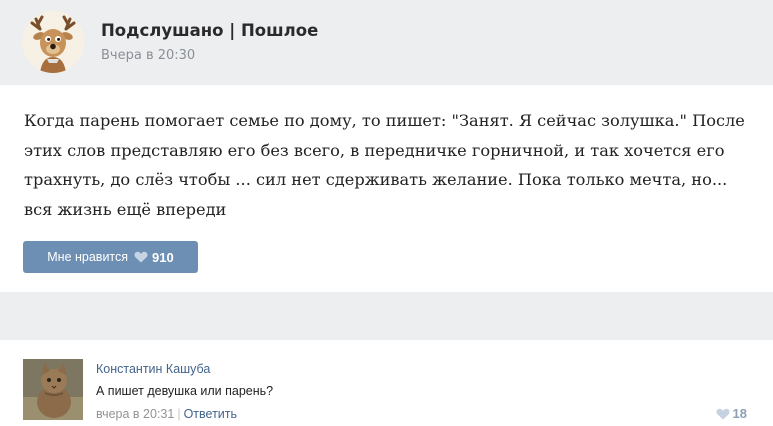 This screenshot has height=426, width=773. Describe the element at coordinates (153, 369) in the screenshot. I see `comment-author: Константин Кашуба` at that location.